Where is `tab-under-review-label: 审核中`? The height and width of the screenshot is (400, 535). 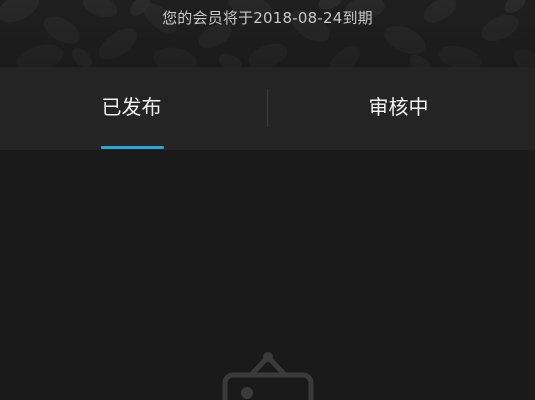
tab-under-review-label: 审核中 is located at coordinates (398, 107).